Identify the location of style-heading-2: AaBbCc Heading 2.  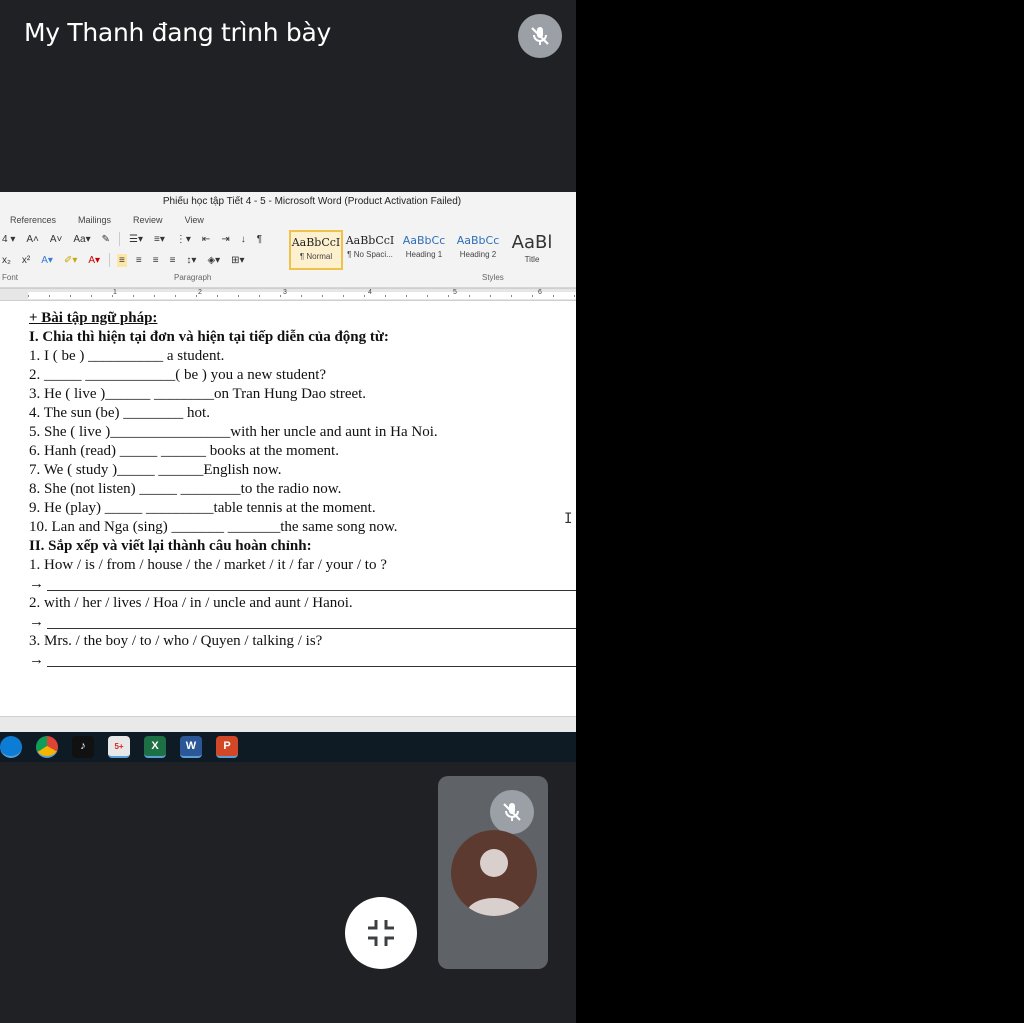
(478, 250).